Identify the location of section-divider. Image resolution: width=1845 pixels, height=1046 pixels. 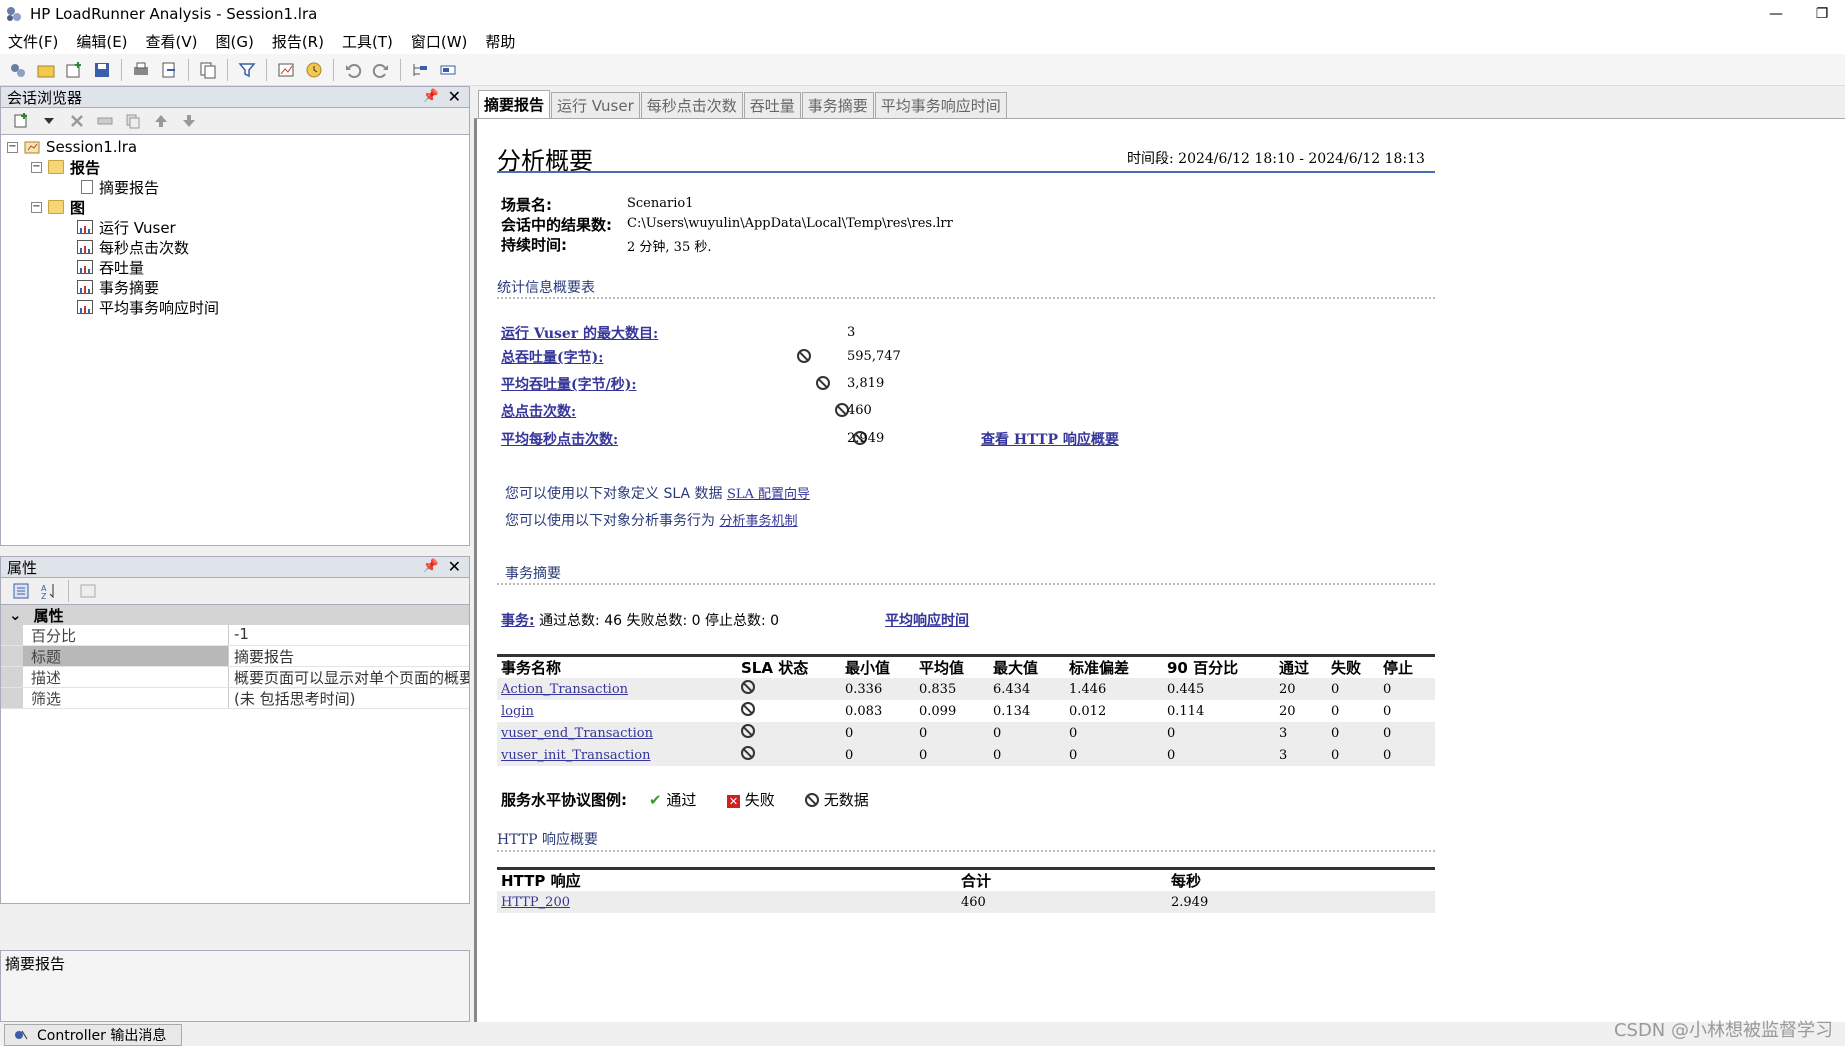
(966, 584).